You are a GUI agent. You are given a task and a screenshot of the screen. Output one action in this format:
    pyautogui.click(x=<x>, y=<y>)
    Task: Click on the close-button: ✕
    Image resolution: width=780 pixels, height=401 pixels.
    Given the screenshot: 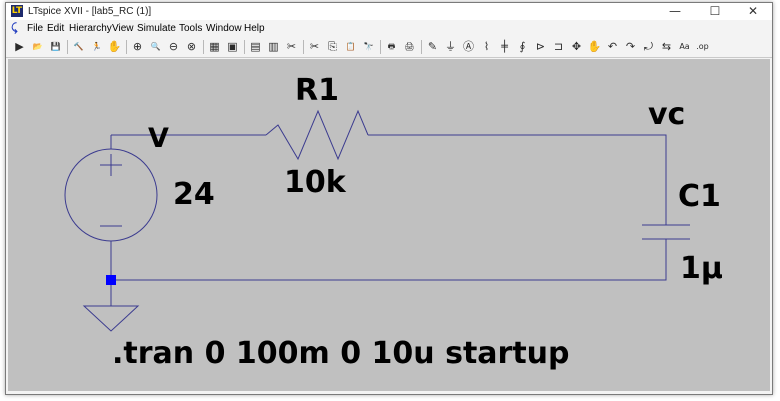 What is the action you would take?
    pyautogui.click(x=753, y=11)
    